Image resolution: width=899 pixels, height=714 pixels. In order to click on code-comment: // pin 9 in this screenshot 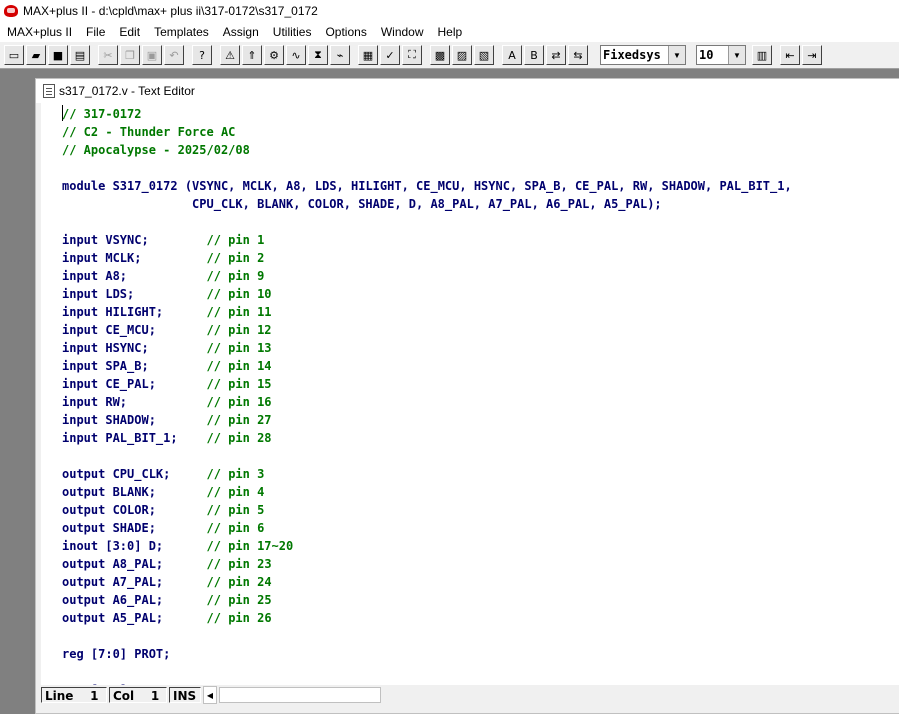, I will do `click(235, 276)`.